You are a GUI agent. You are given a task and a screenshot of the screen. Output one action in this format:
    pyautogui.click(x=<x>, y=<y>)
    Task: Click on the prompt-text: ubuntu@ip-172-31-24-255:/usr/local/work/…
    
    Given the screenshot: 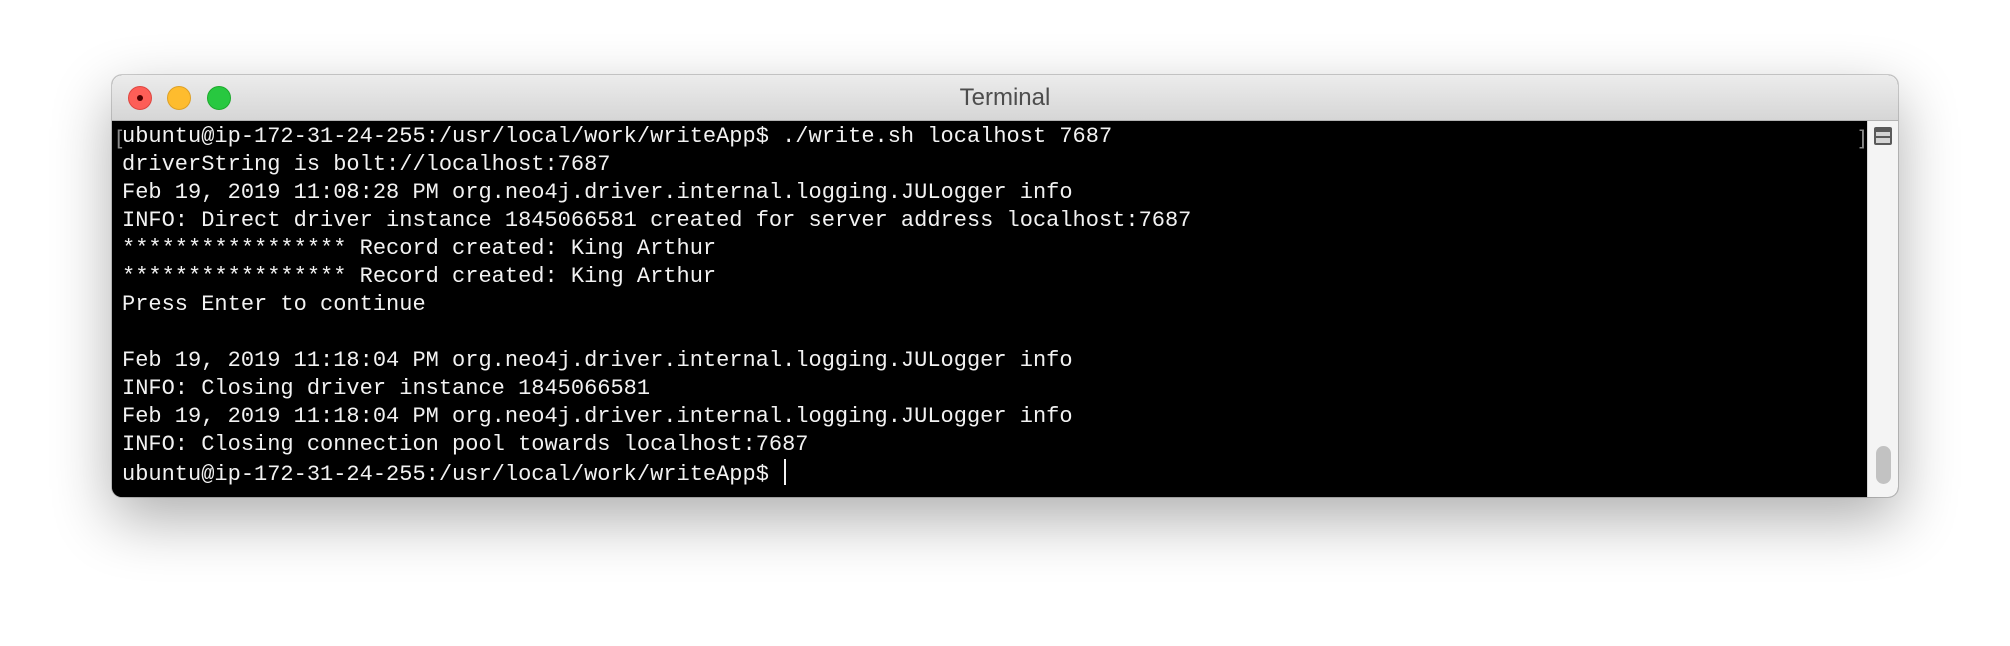 What is the action you would take?
    pyautogui.click(x=452, y=474)
    